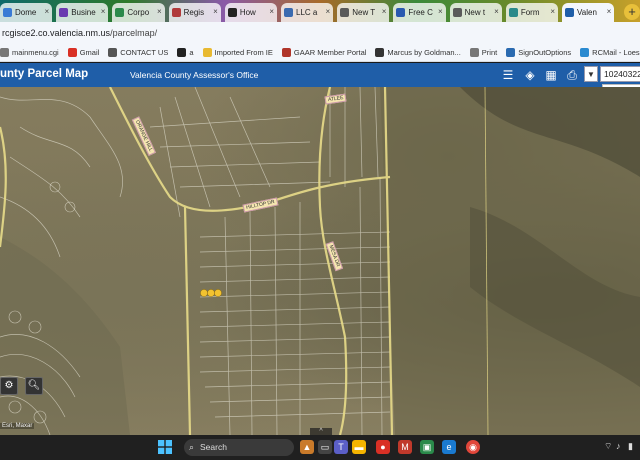 This screenshot has height=460, width=640. I want to click on battery-icon: ▮, so click(630, 446).